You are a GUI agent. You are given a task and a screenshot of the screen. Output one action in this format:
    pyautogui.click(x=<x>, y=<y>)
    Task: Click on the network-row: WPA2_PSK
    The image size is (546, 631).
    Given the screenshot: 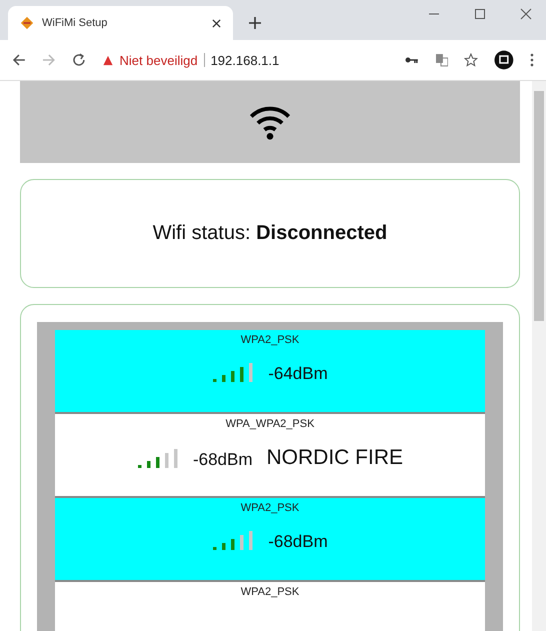 What is the action you would take?
    pyautogui.click(x=270, y=606)
    